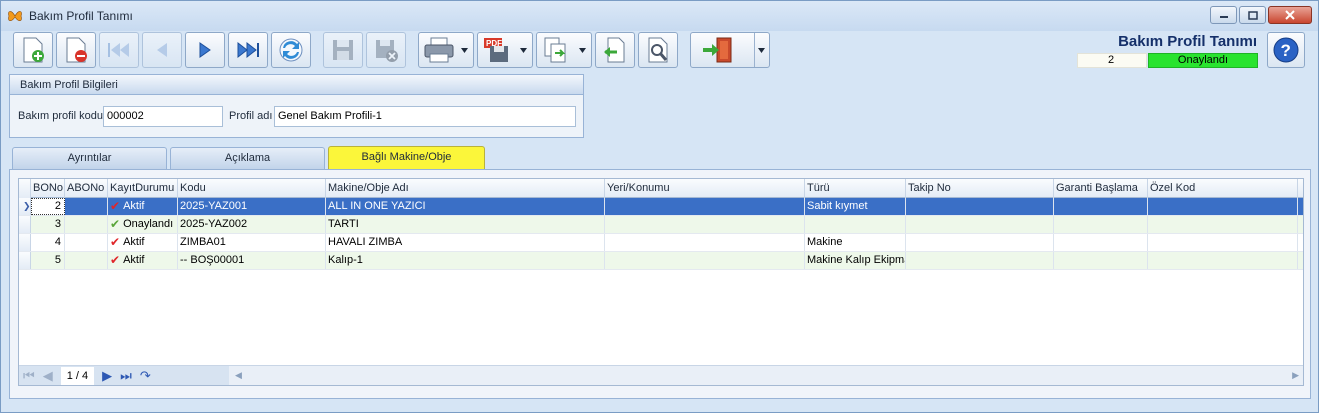 This screenshot has width=1319, height=413. What do you see at coordinates (126, 376) in the screenshot?
I see `nav-last-icon: ⏭` at bounding box center [126, 376].